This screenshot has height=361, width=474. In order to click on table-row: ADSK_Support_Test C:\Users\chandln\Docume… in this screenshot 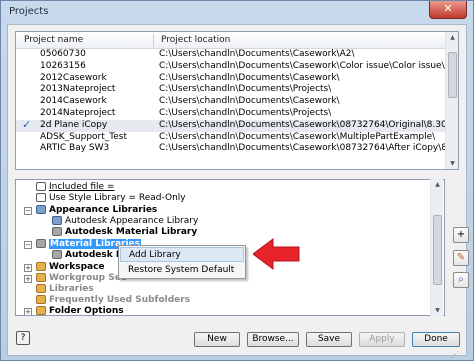, I will do `click(231, 138)`.